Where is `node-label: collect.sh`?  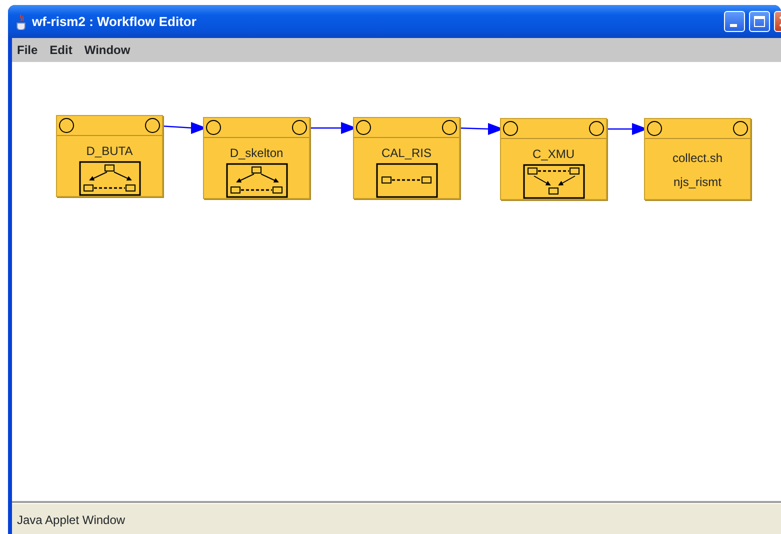 node-label: collect.sh is located at coordinates (697, 158).